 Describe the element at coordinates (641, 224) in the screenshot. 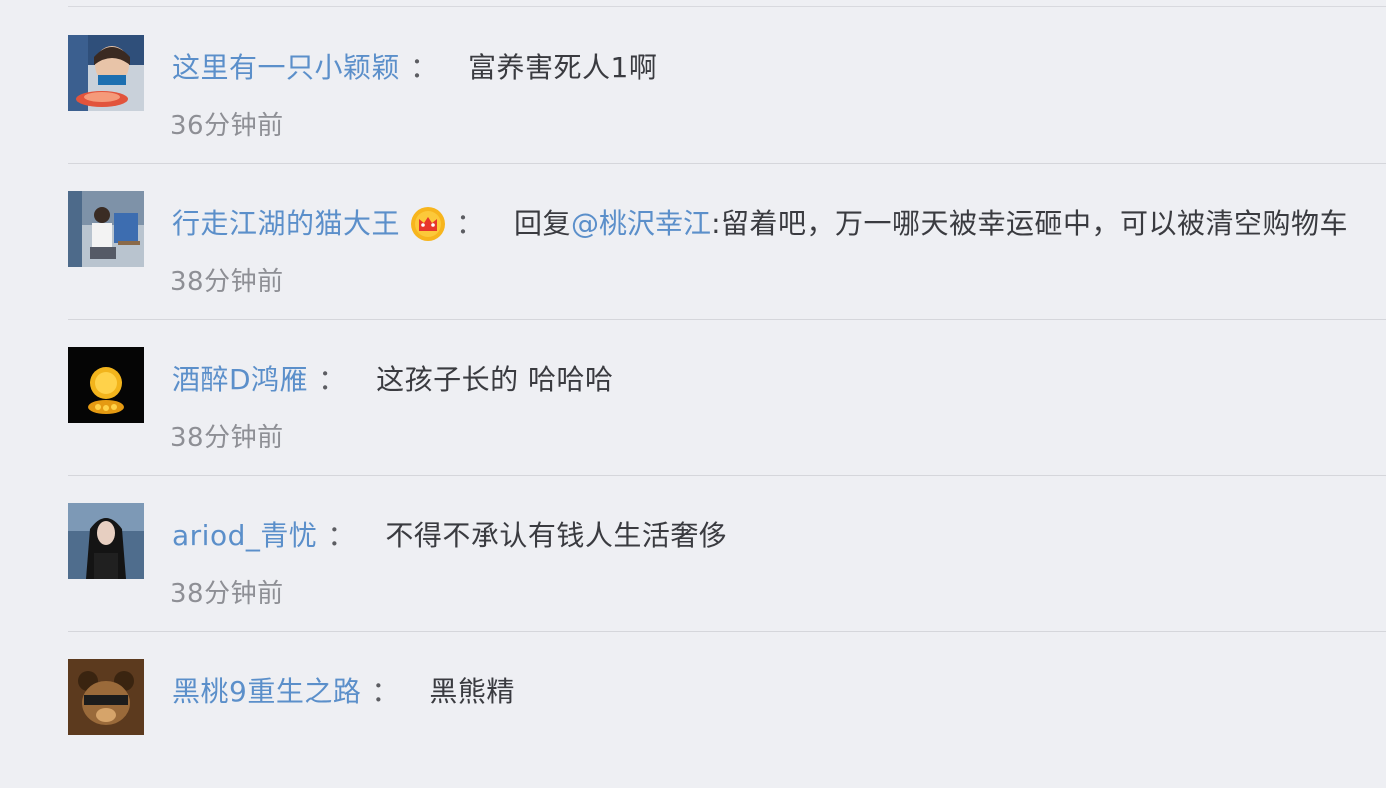

I see `mention-link: @桃沢幸江` at that location.